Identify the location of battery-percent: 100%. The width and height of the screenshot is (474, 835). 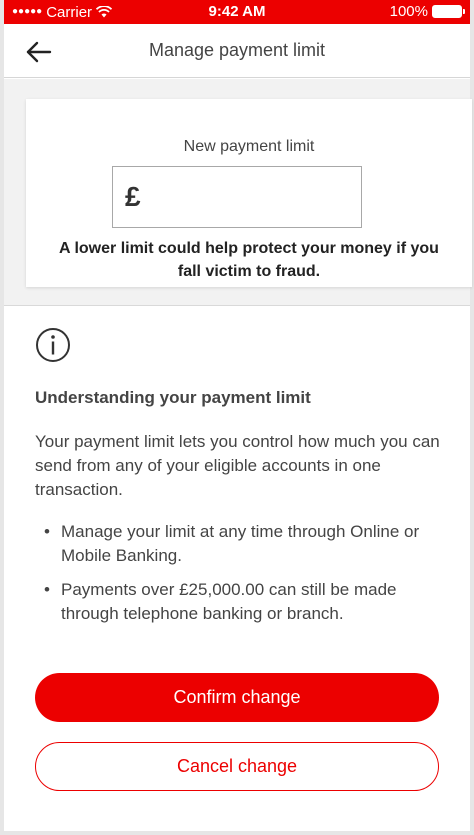
(408, 11).